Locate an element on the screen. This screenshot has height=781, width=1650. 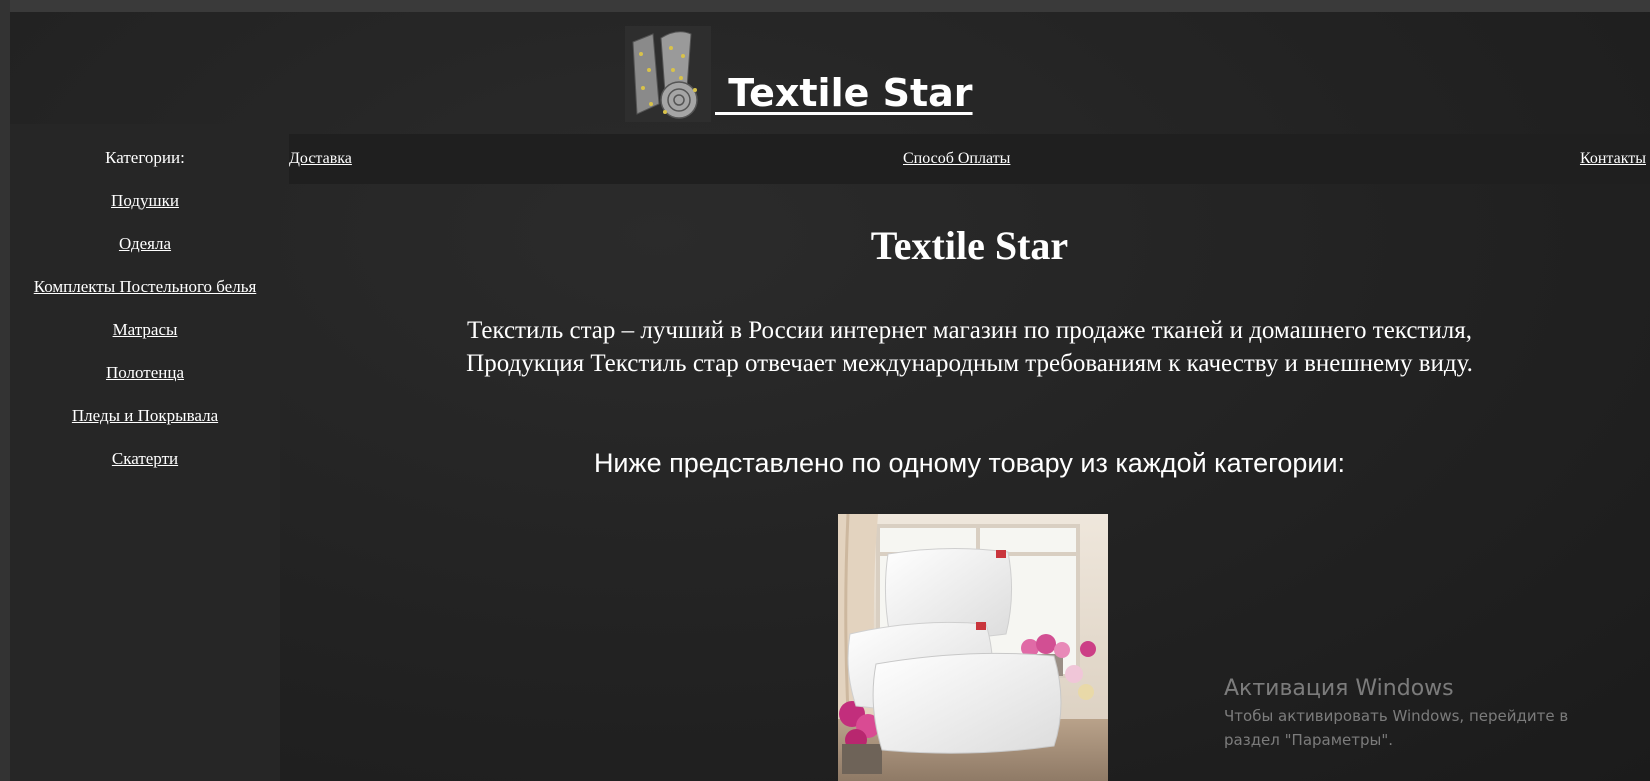
brand-title: Textile Star is located at coordinates (843, 93).